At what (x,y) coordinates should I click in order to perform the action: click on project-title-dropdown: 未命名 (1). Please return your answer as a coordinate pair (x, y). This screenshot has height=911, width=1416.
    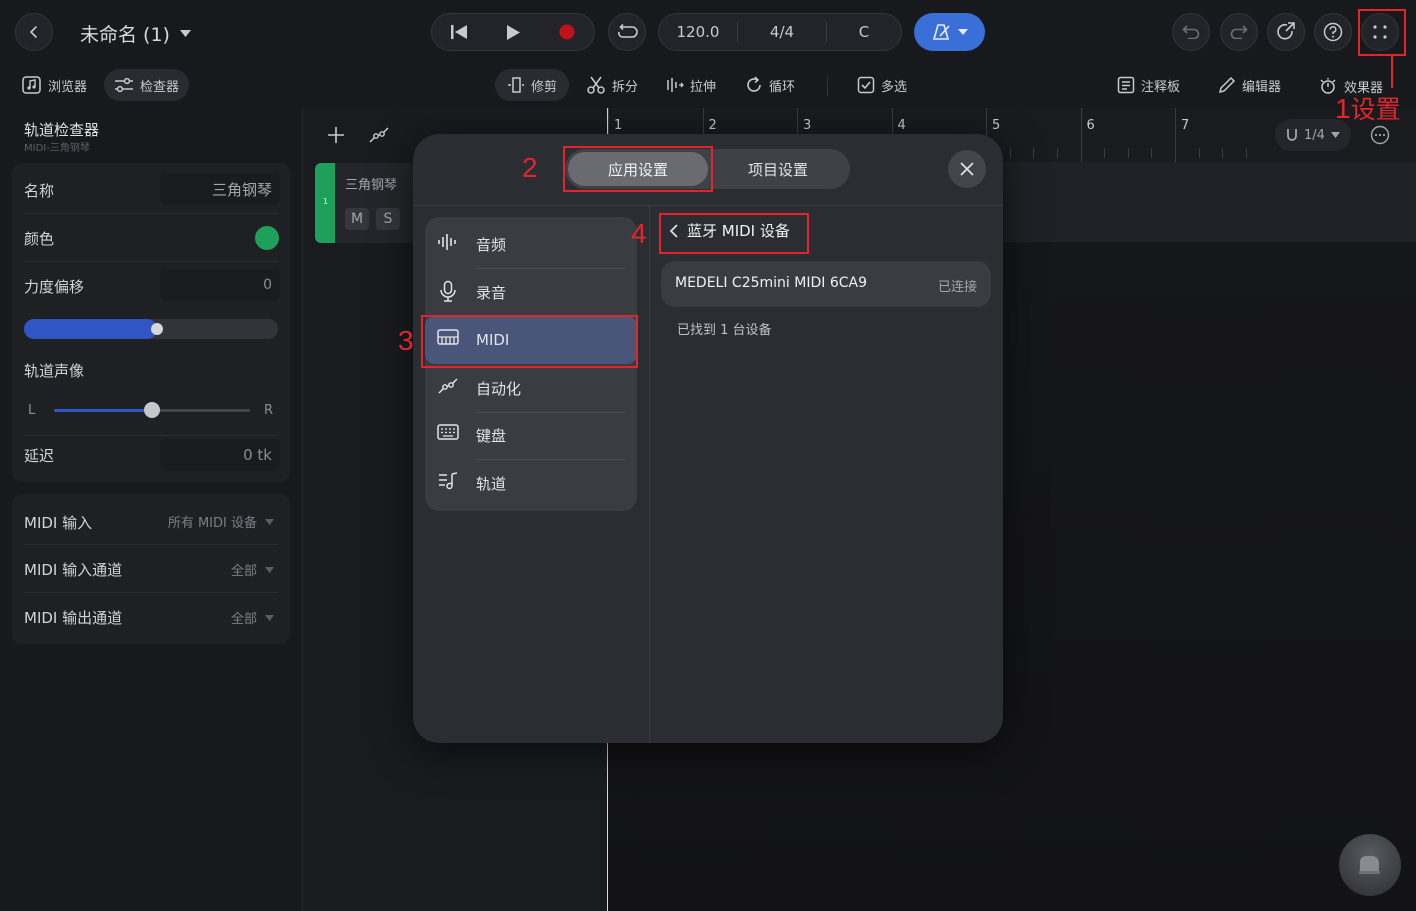
    Looking at the image, I should click on (135, 33).